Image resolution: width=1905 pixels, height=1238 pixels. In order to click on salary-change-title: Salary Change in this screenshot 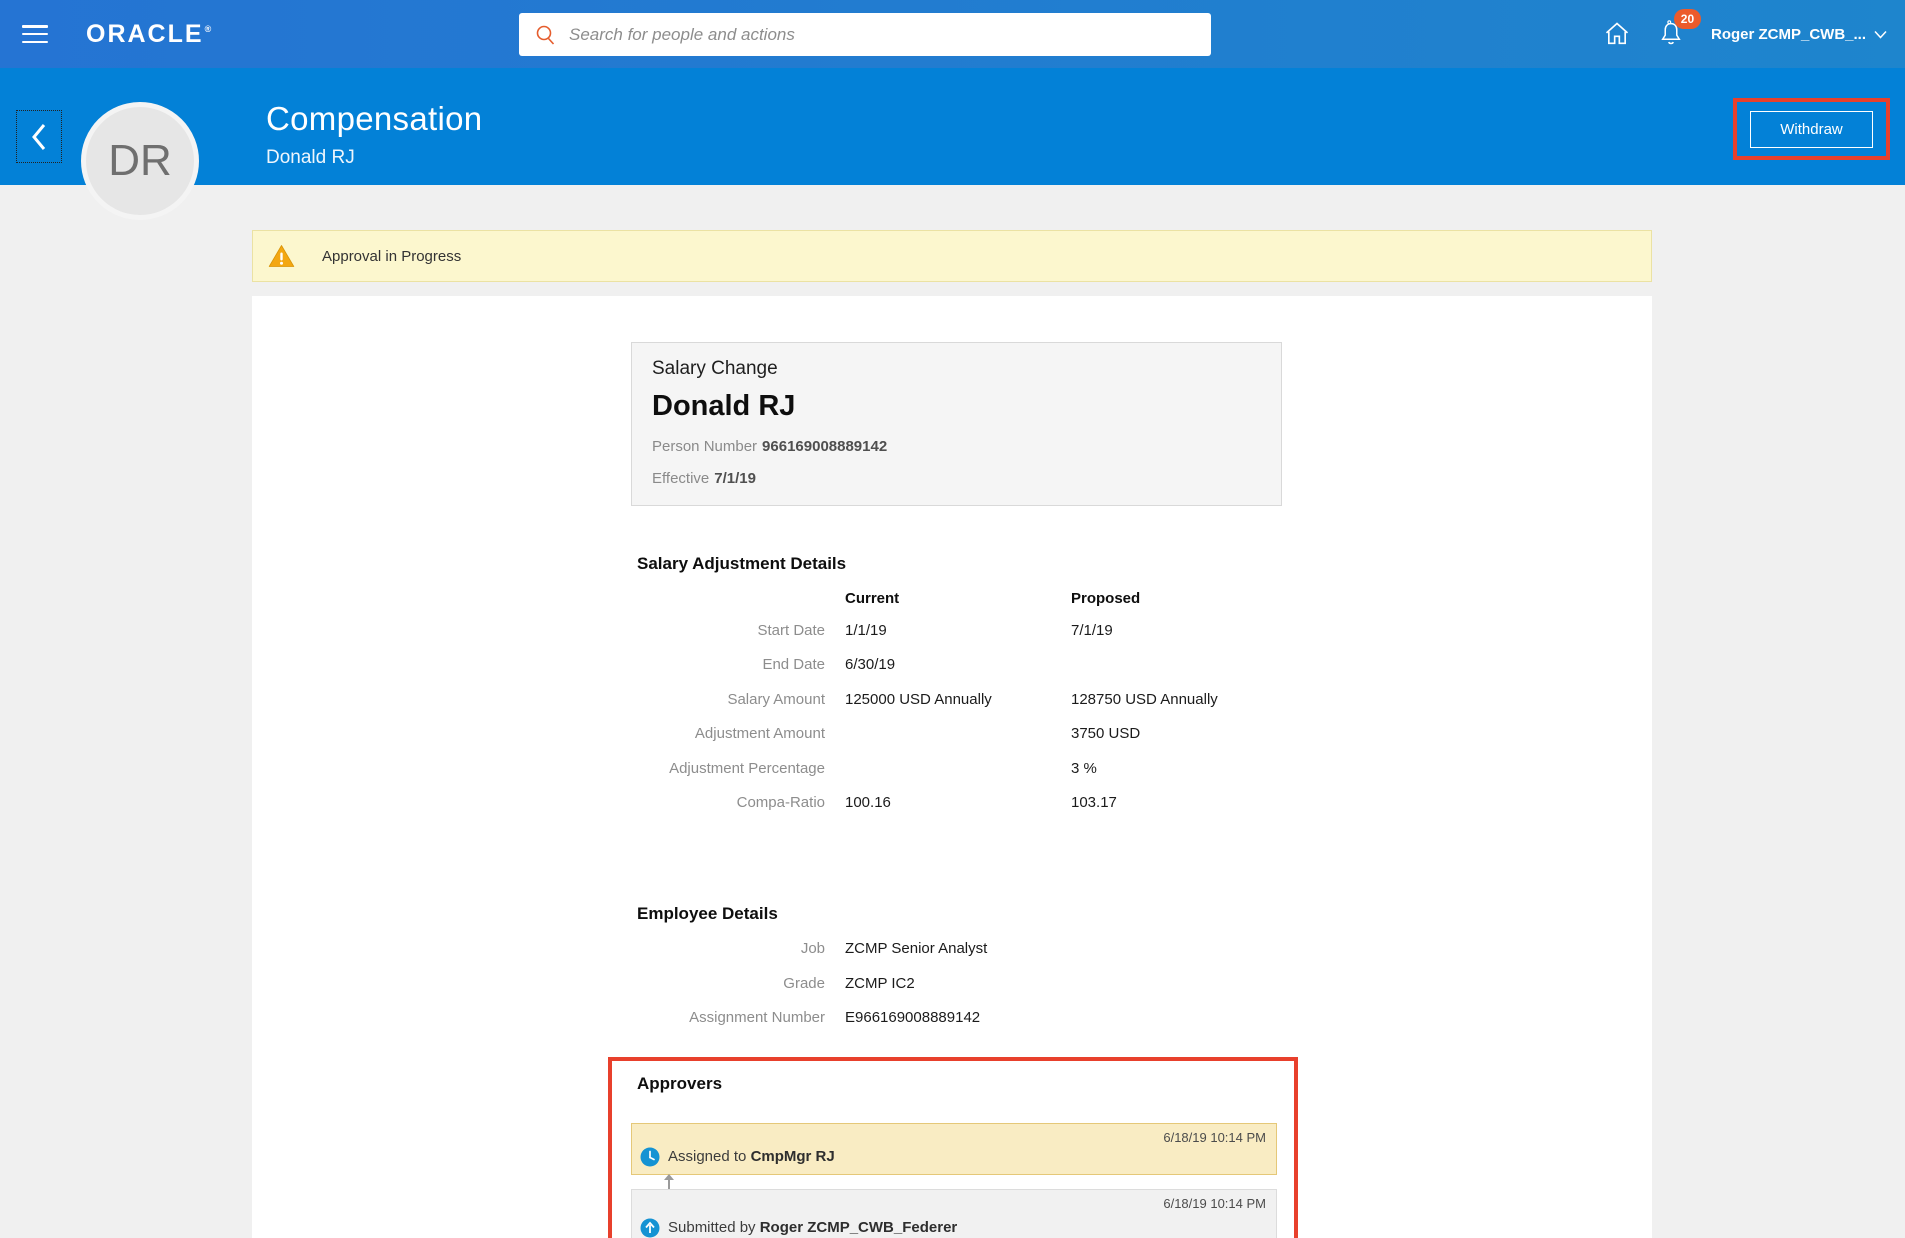, I will do `click(715, 368)`.